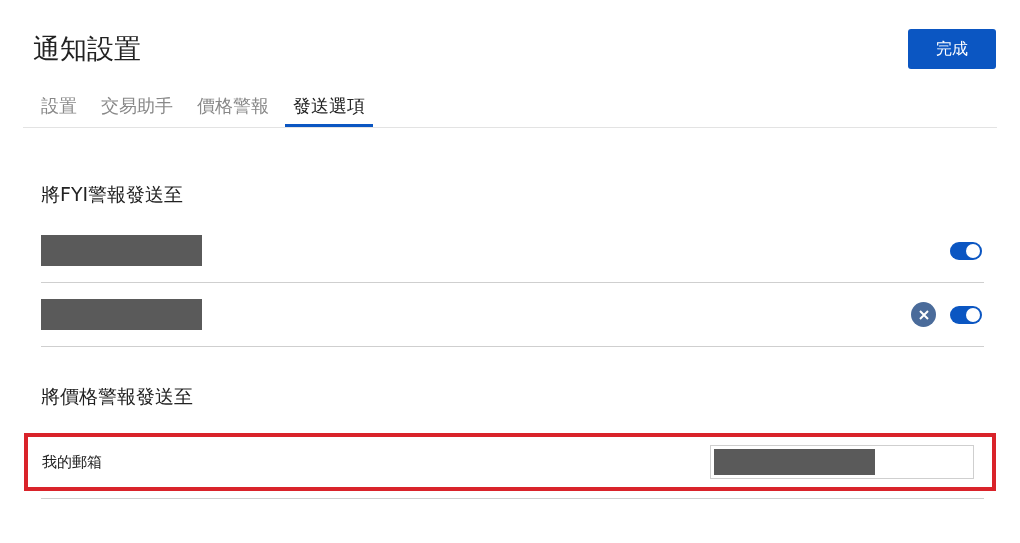  What do you see at coordinates (59, 107) in the screenshot?
I see `tab: 設置` at bounding box center [59, 107].